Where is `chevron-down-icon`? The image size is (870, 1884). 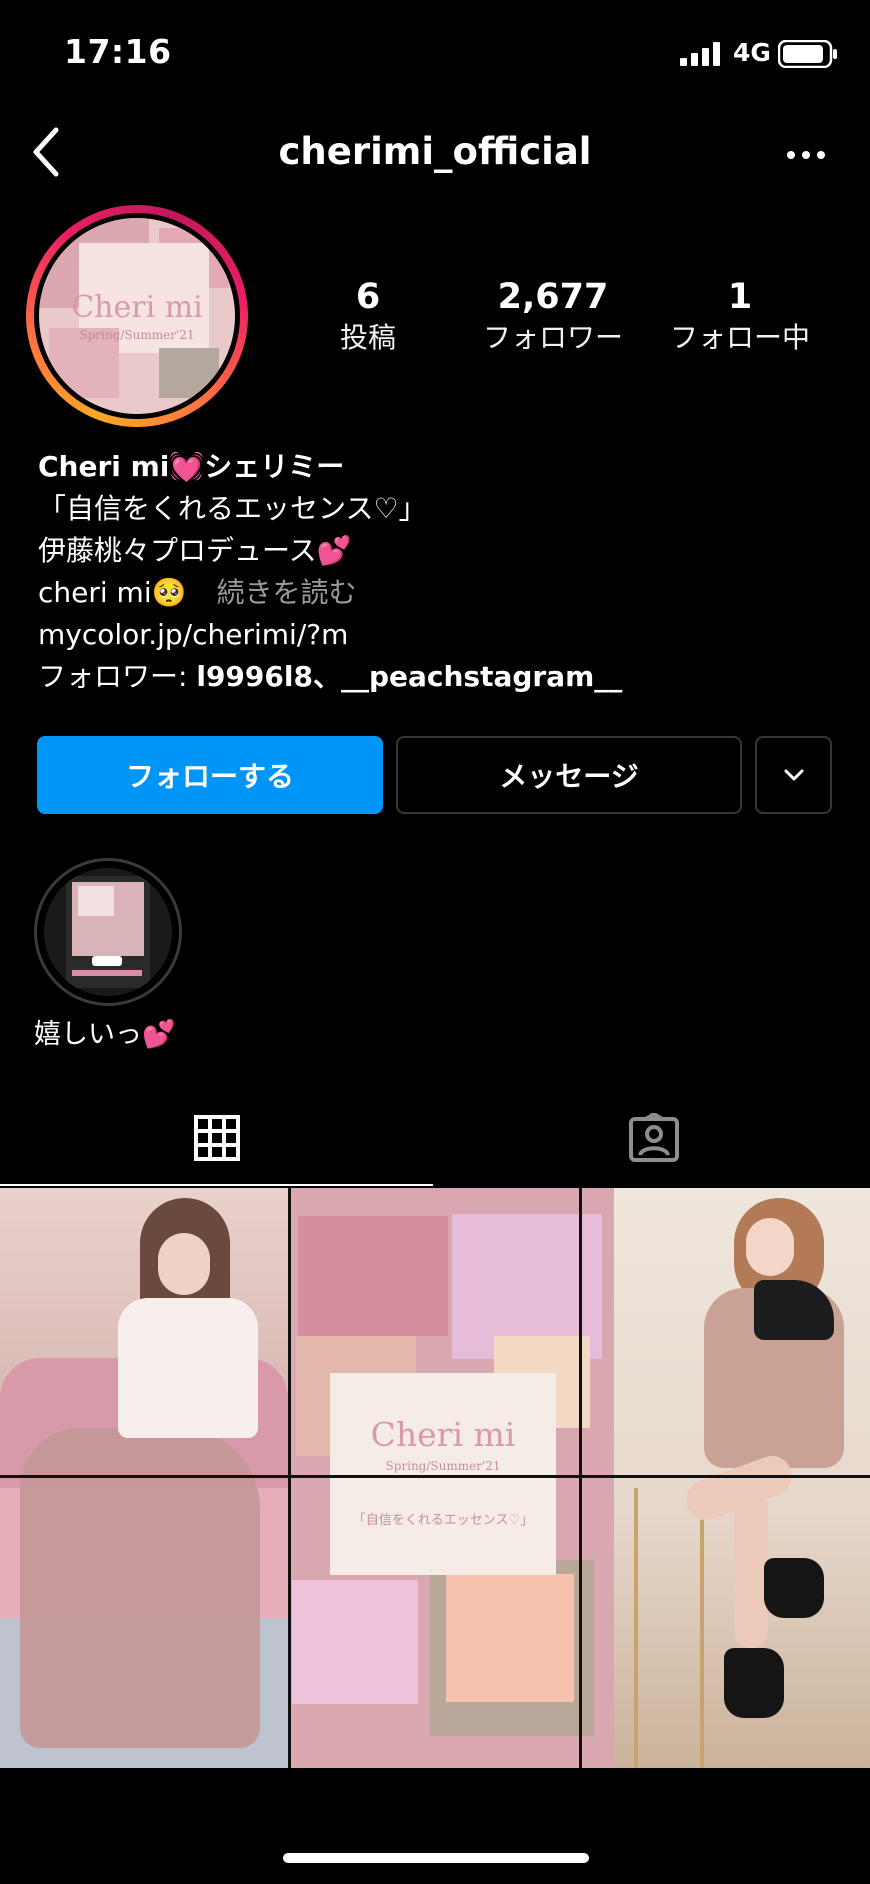 chevron-down-icon is located at coordinates (793, 775).